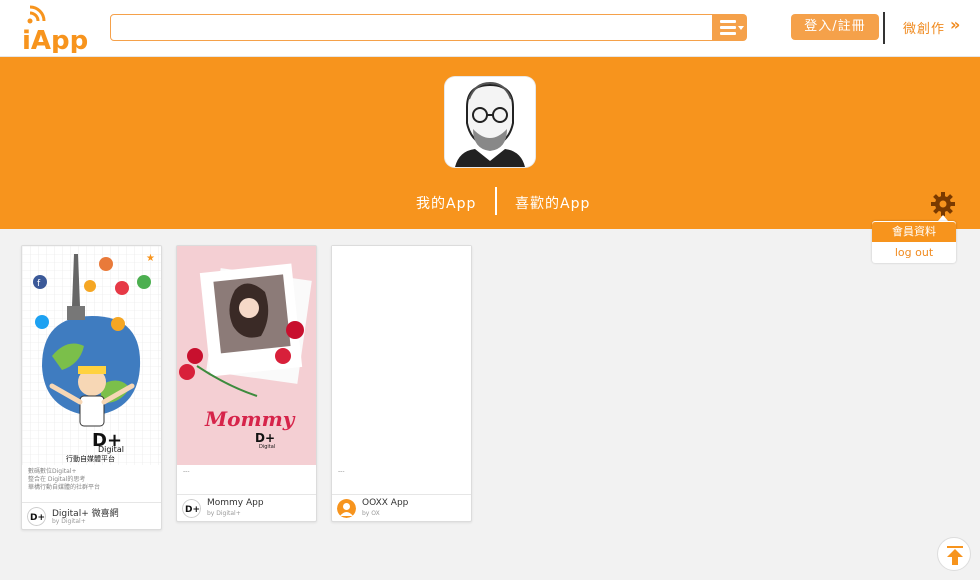 The image size is (980, 580). What do you see at coordinates (955, 24) in the screenshot?
I see `double-chevron-right-icon: »` at bounding box center [955, 24].